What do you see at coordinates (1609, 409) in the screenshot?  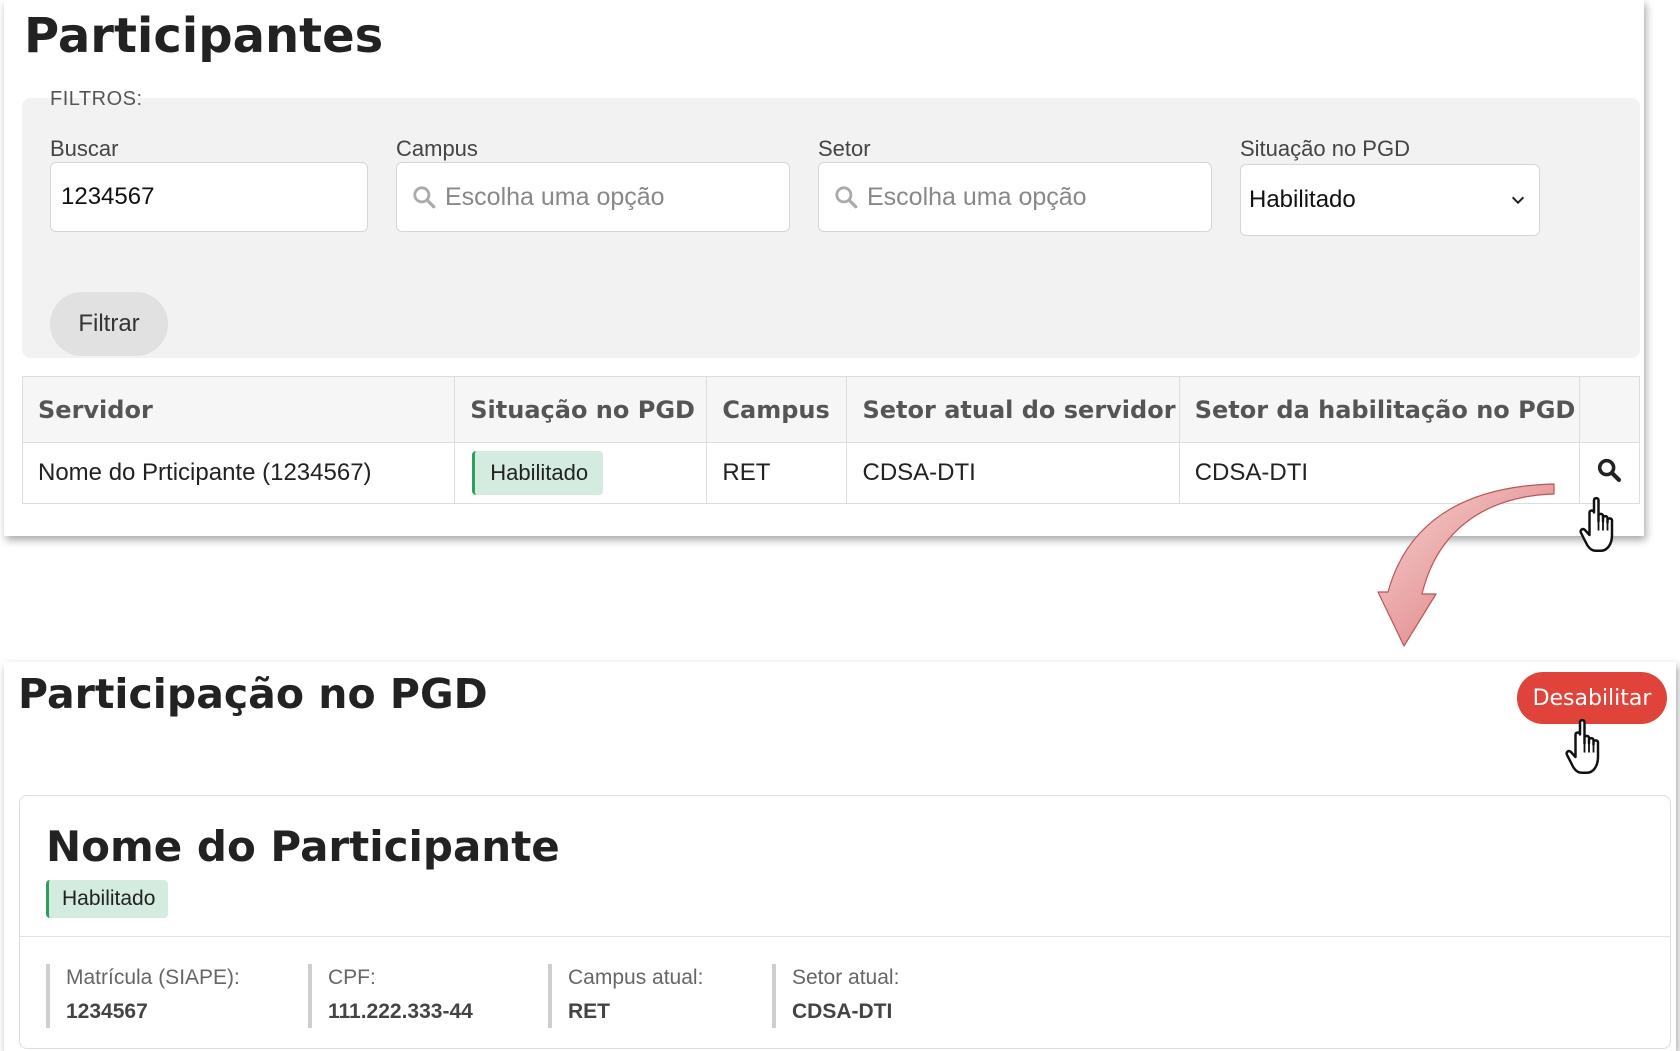 I see `column-header-actions` at bounding box center [1609, 409].